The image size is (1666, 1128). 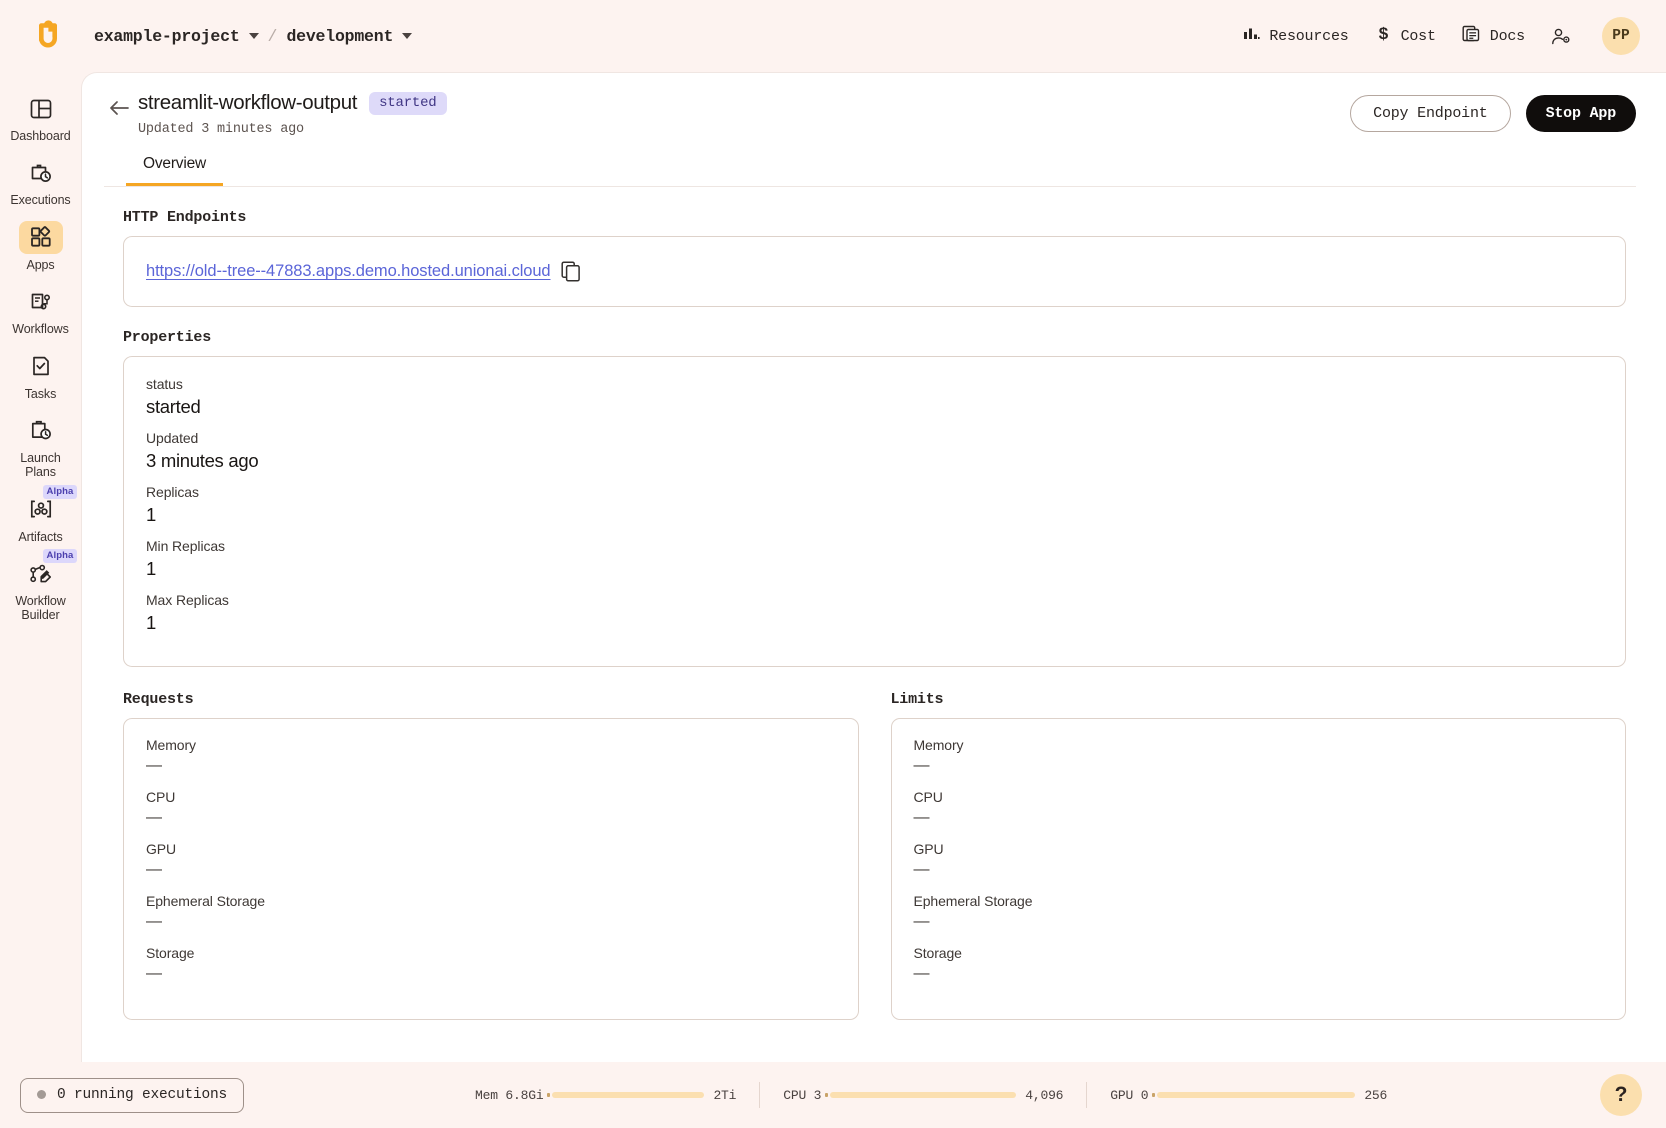 What do you see at coordinates (570, 271) in the screenshot?
I see `copy-icon` at bounding box center [570, 271].